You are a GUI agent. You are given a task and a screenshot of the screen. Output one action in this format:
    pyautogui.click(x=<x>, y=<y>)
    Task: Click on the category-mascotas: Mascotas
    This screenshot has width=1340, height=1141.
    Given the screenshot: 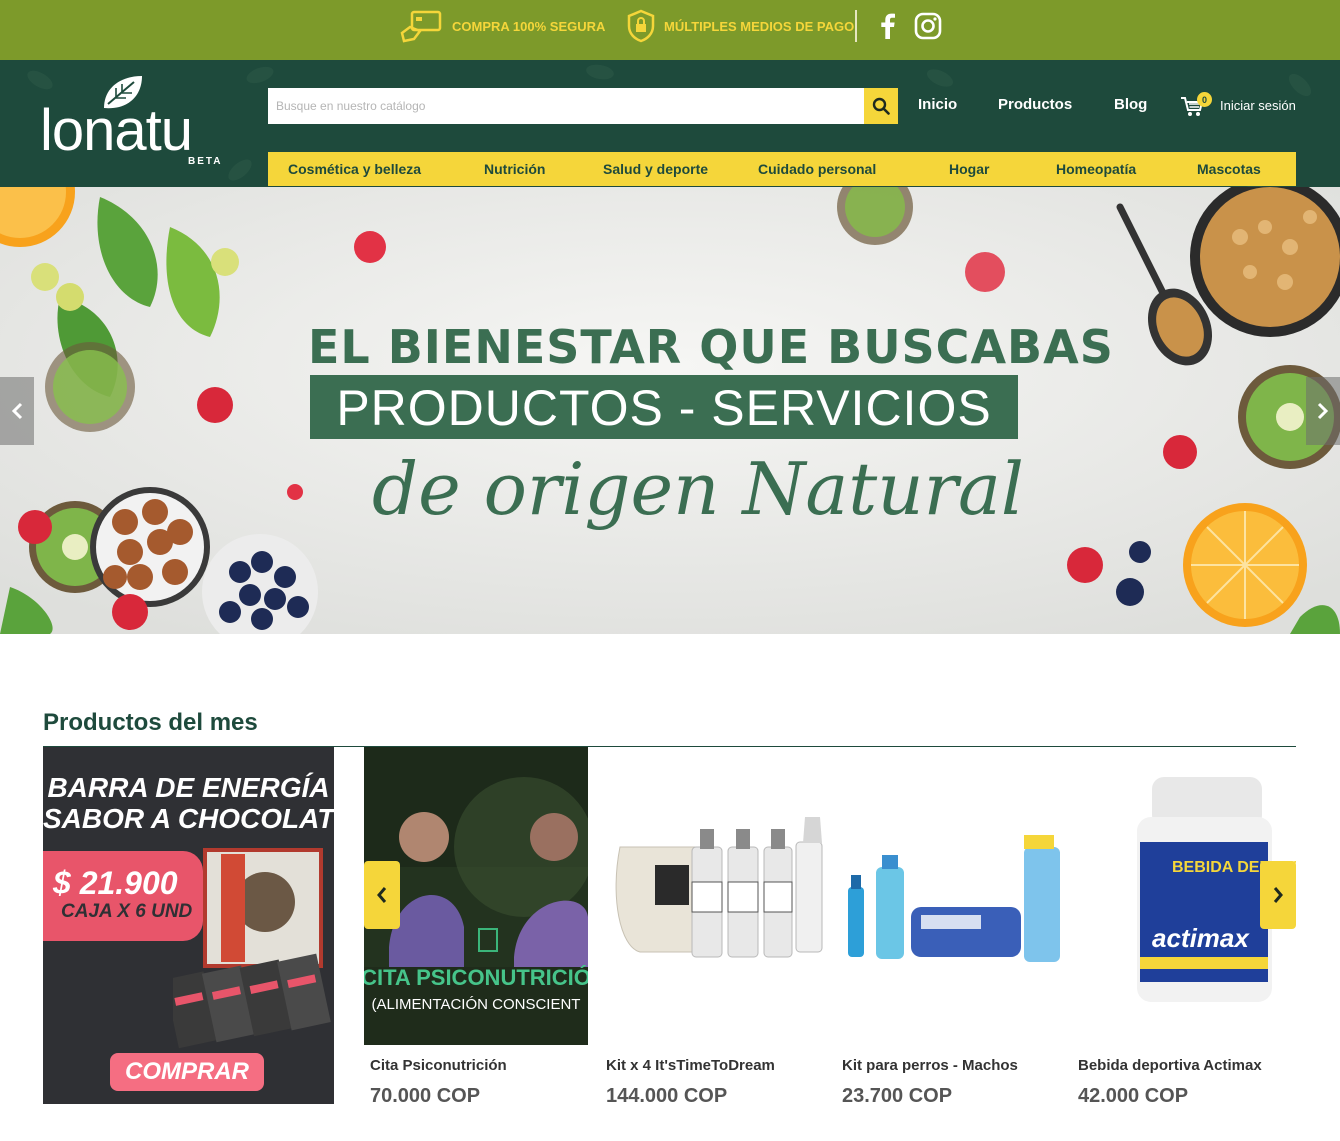 What is the action you would take?
    pyautogui.click(x=1229, y=169)
    